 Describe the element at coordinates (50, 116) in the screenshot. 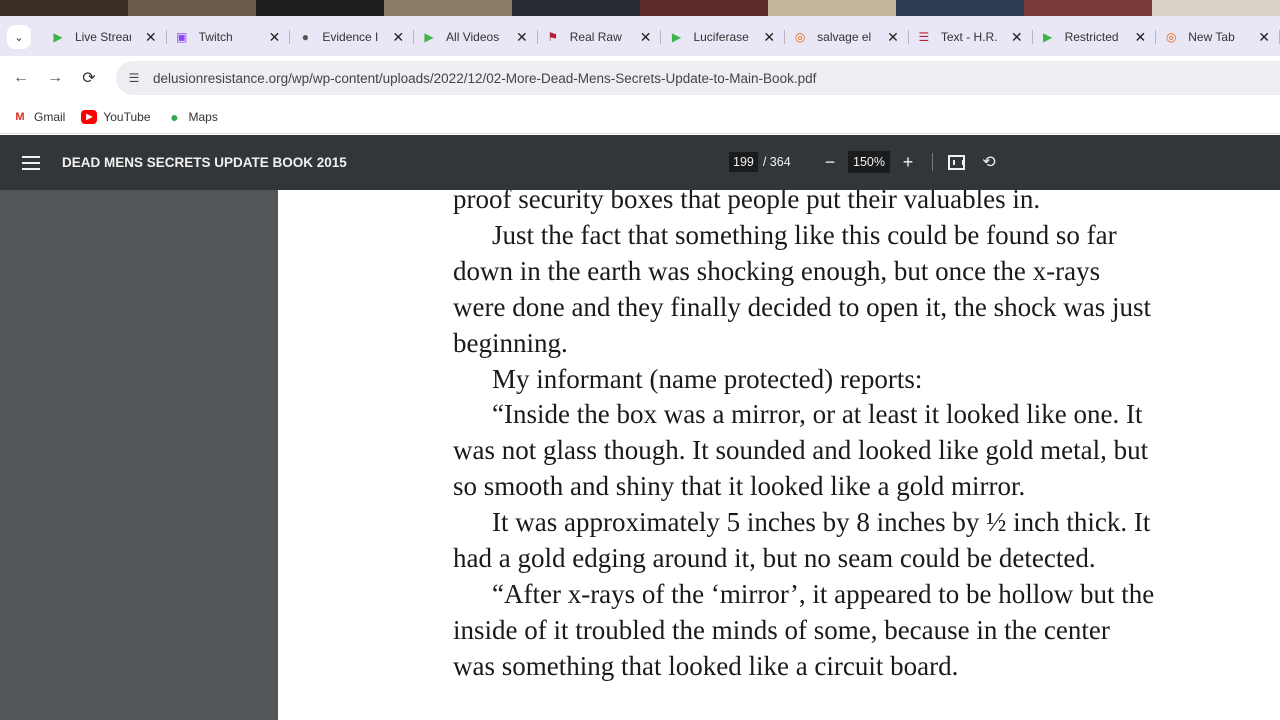

I see `bookmark-label: Gmail` at that location.